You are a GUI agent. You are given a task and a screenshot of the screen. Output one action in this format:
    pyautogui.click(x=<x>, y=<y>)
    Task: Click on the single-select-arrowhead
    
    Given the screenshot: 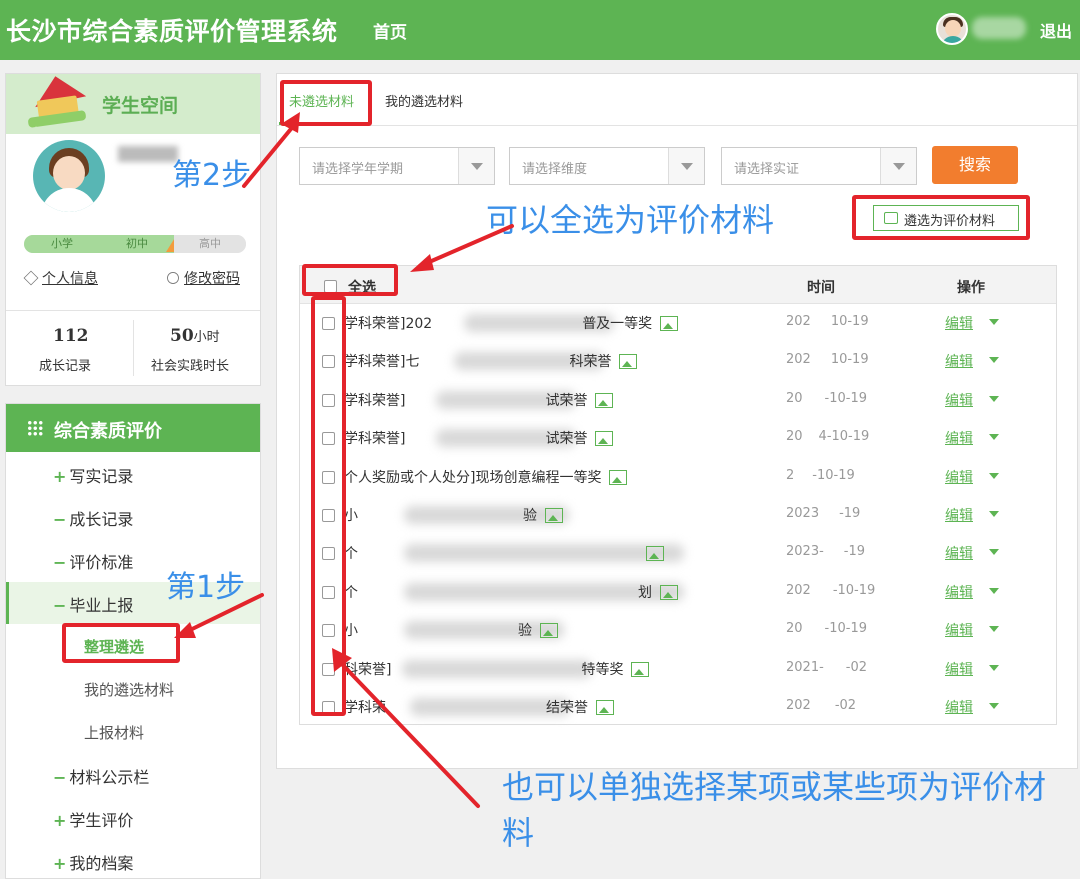 What is the action you would take?
    pyautogui.click(x=342, y=660)
    